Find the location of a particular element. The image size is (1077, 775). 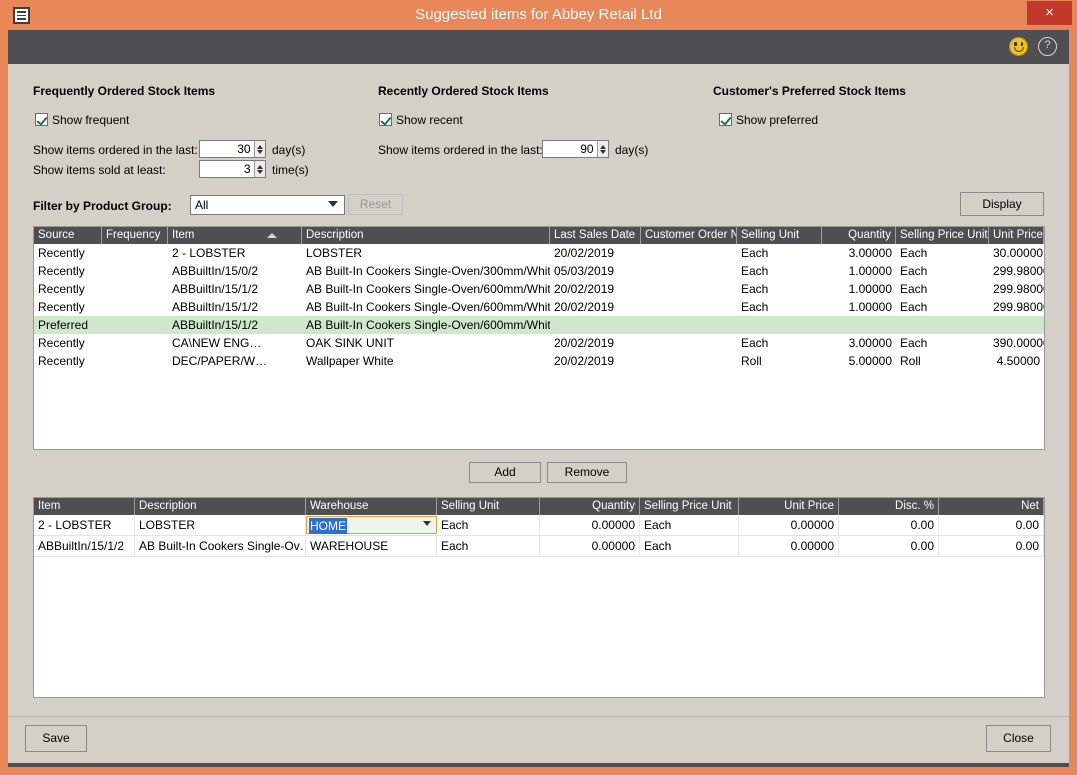

help-icon: ? is located at coordinates (1047, 46).